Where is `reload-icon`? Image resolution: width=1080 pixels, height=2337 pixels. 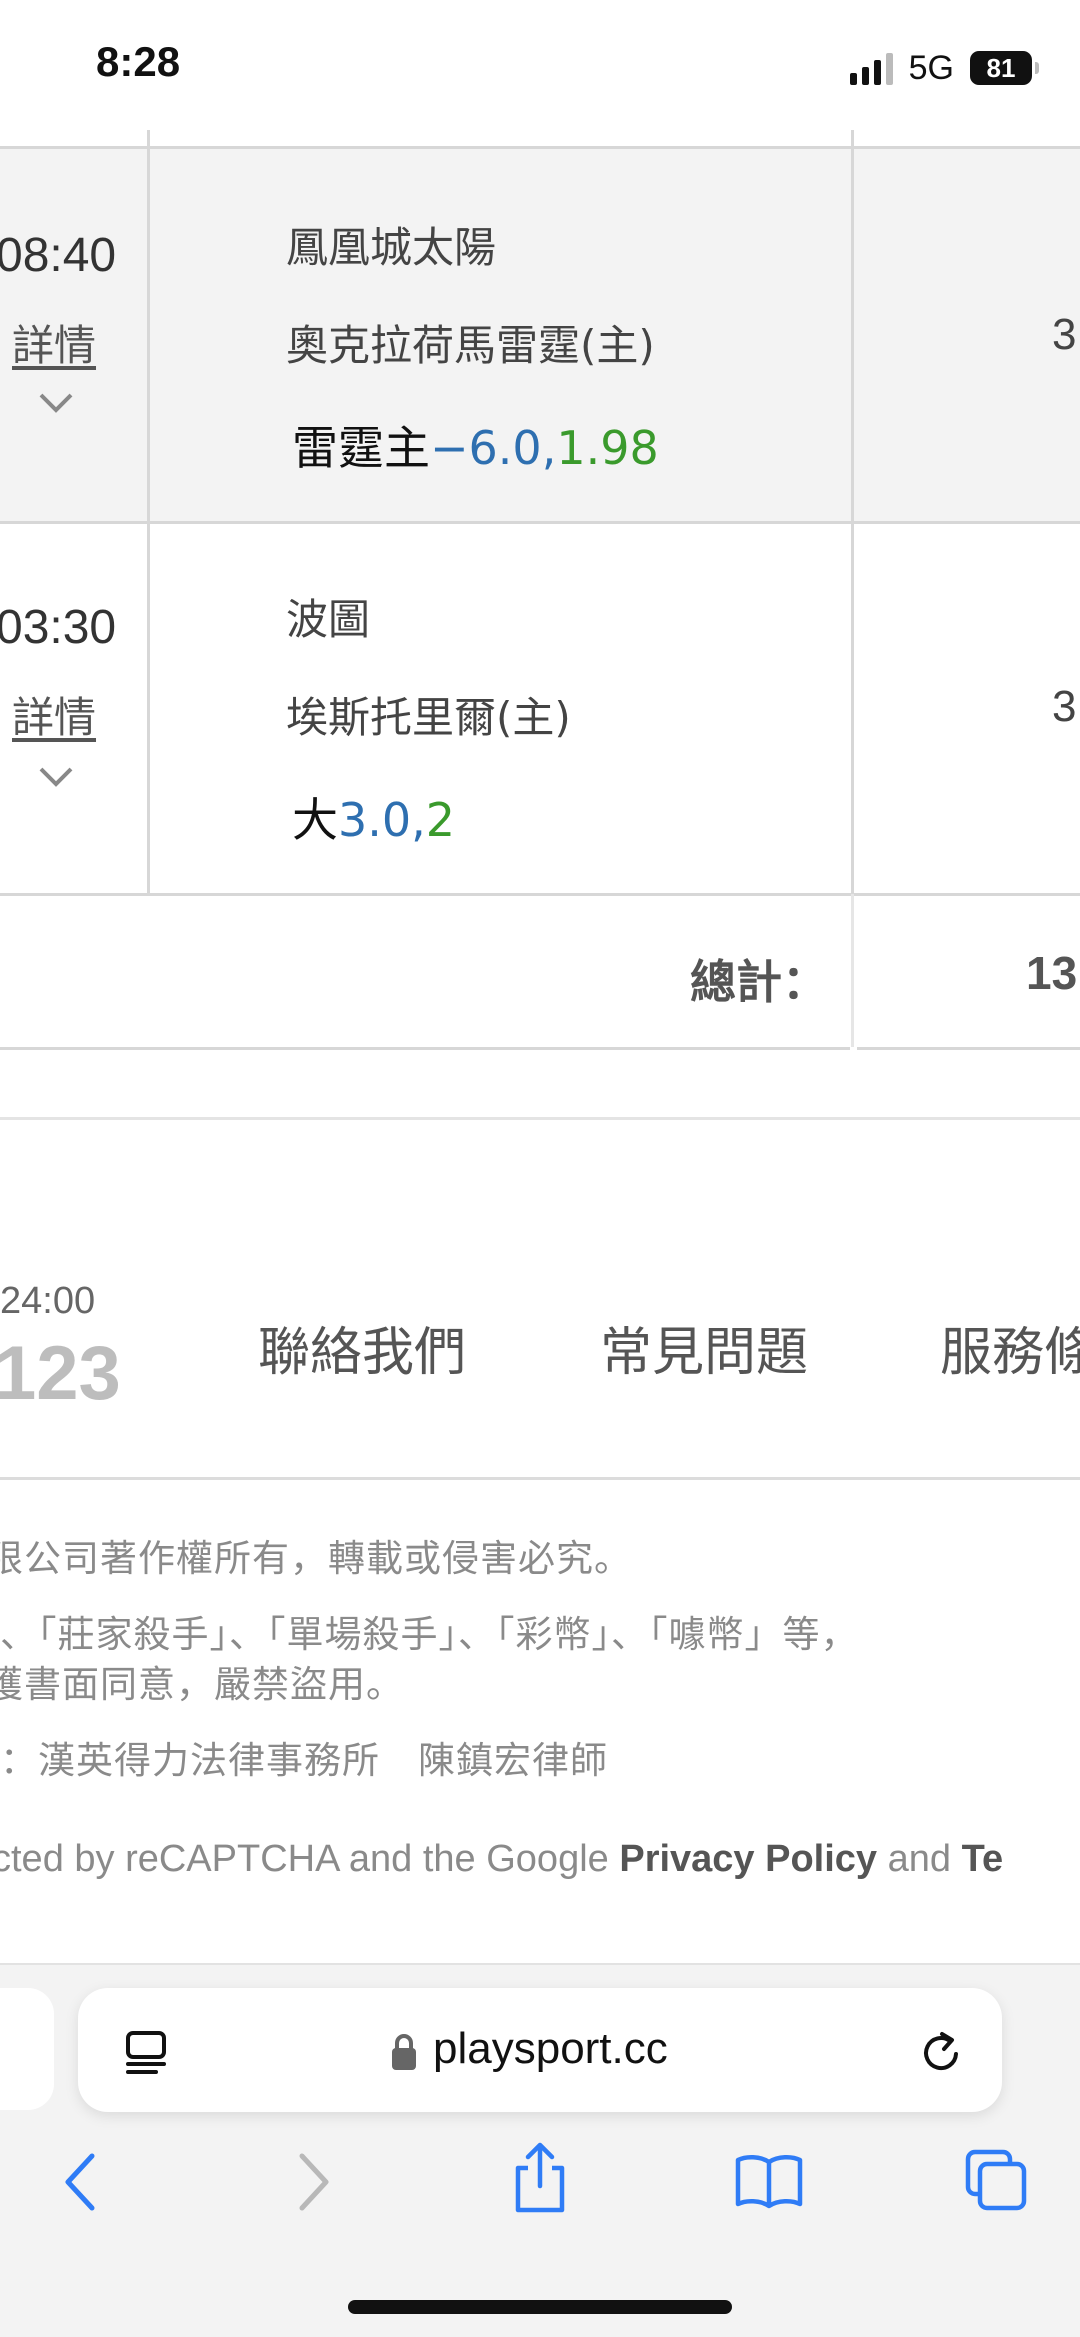 reload-icon is located at coordinates (942, 2053).